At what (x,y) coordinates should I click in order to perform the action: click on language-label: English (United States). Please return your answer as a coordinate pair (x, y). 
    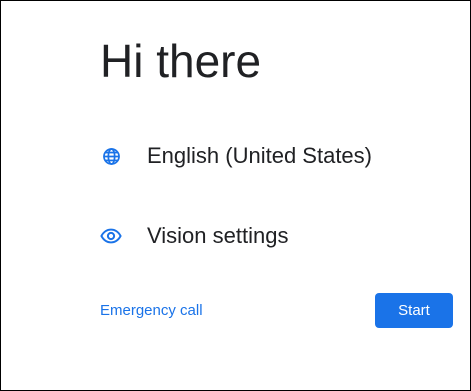
    Looking at the image, I should click on (259, 155).